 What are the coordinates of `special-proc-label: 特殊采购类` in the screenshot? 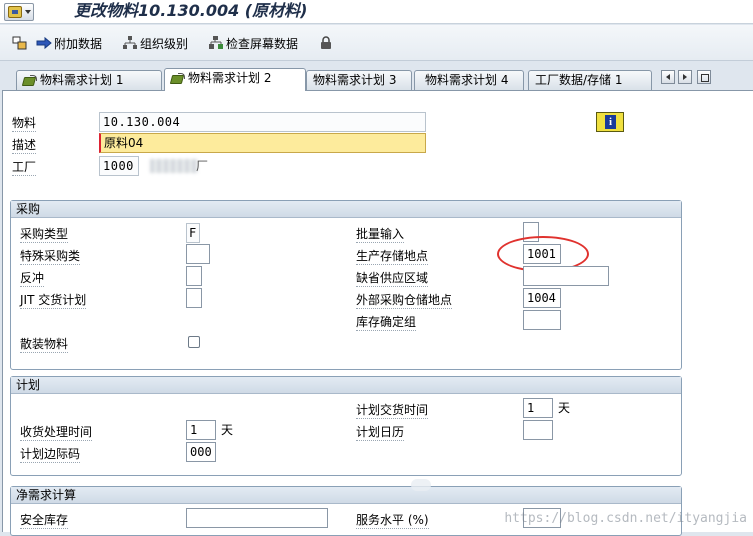 It's located at (50, 257).